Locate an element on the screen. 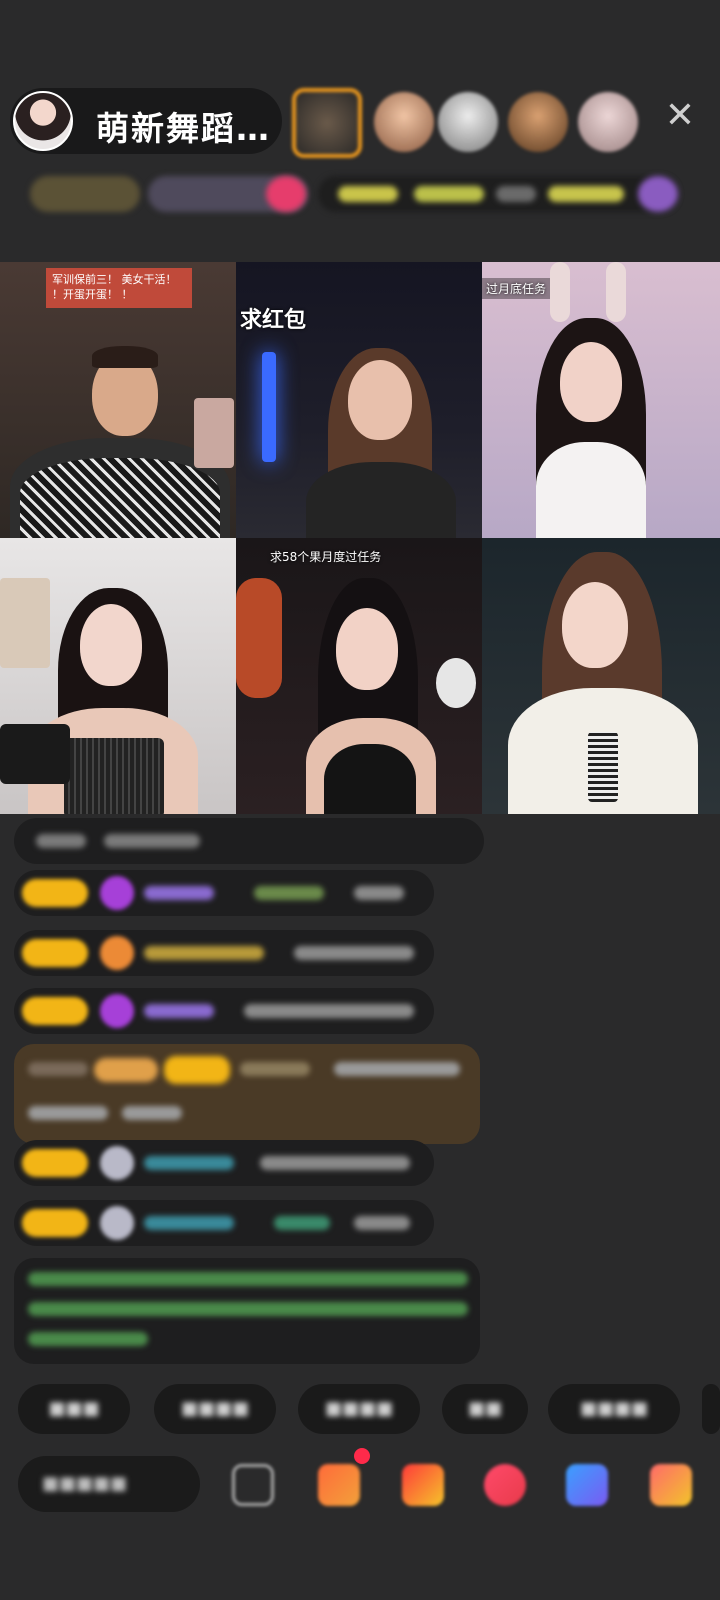  chip-button: ■■■ is located at coordinates (74, 1409).